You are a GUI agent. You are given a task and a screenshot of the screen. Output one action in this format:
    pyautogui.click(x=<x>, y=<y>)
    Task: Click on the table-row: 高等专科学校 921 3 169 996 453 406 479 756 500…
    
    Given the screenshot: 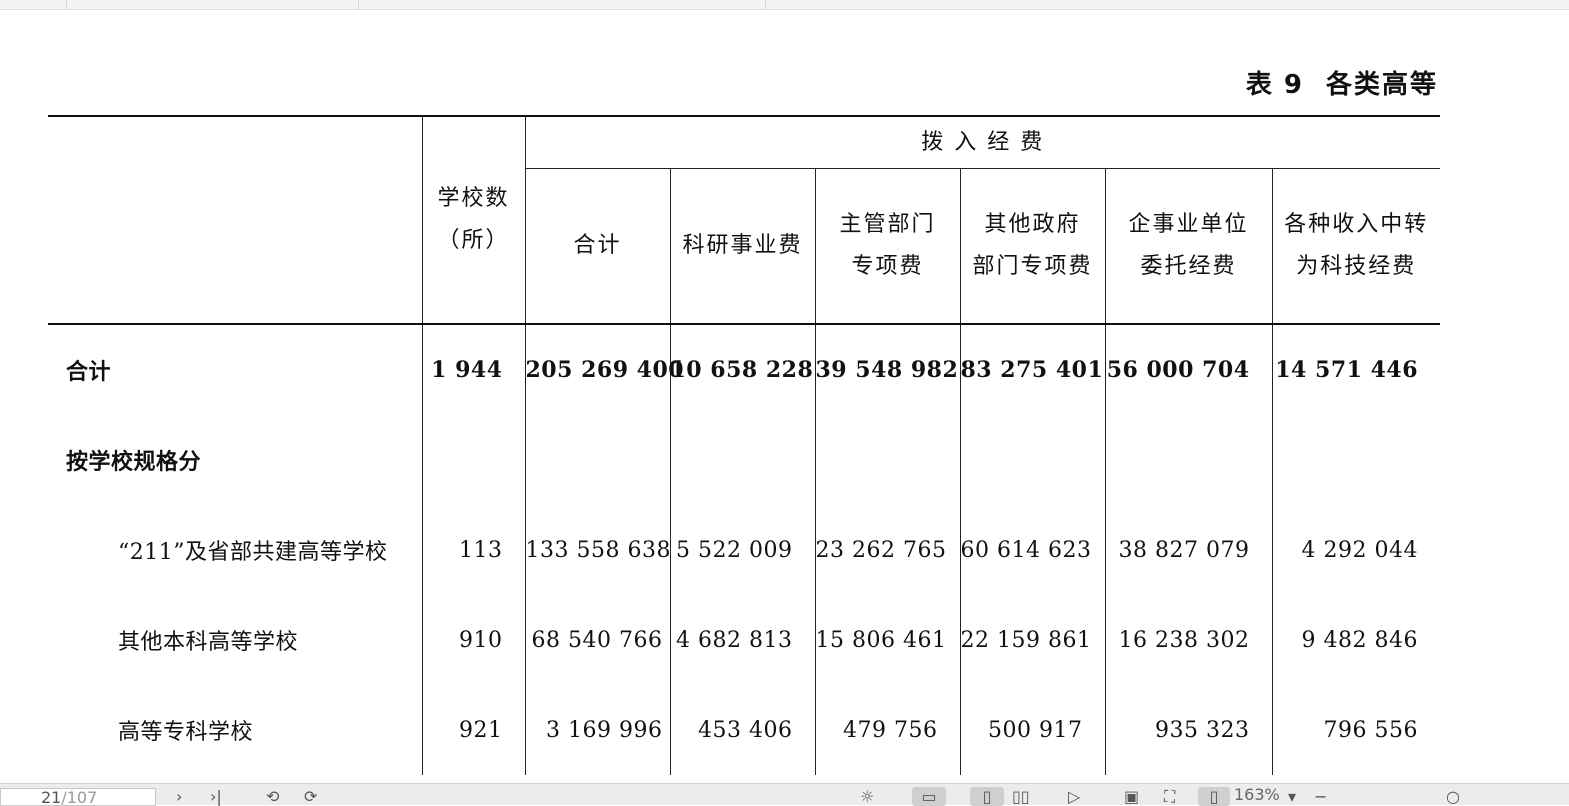 What is the action you would take?
    pyautogui.click(x=744, y=730)
    